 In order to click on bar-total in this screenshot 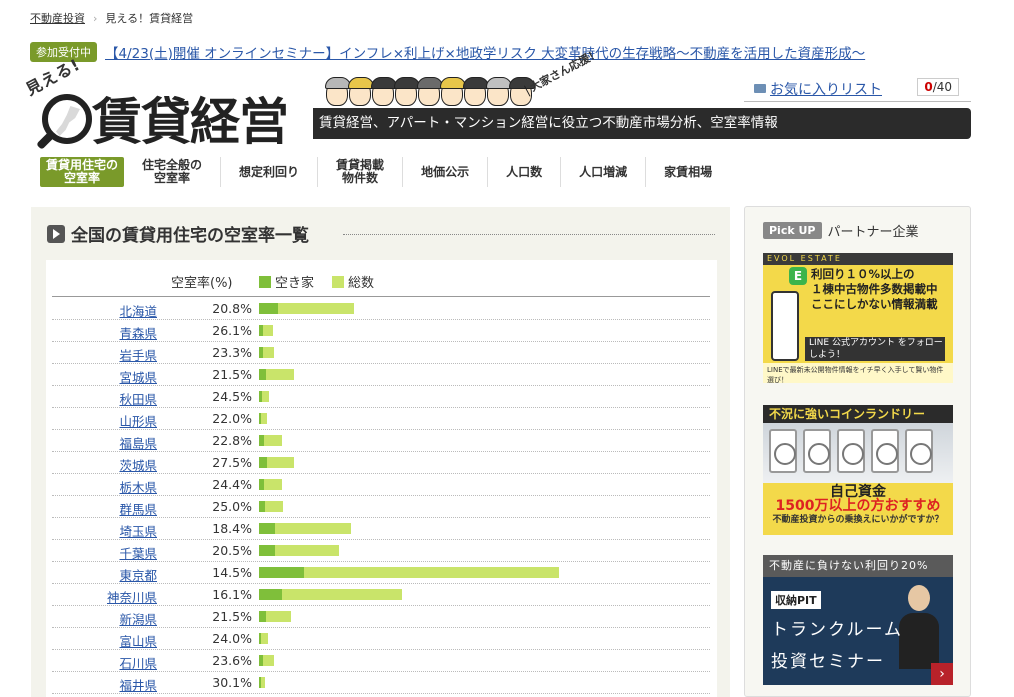, I will do `click(409, 572)`.